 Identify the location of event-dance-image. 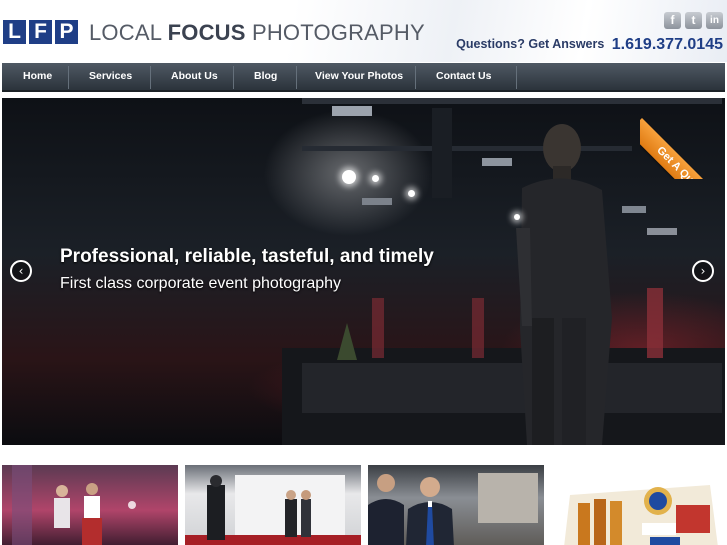
(74, 505).